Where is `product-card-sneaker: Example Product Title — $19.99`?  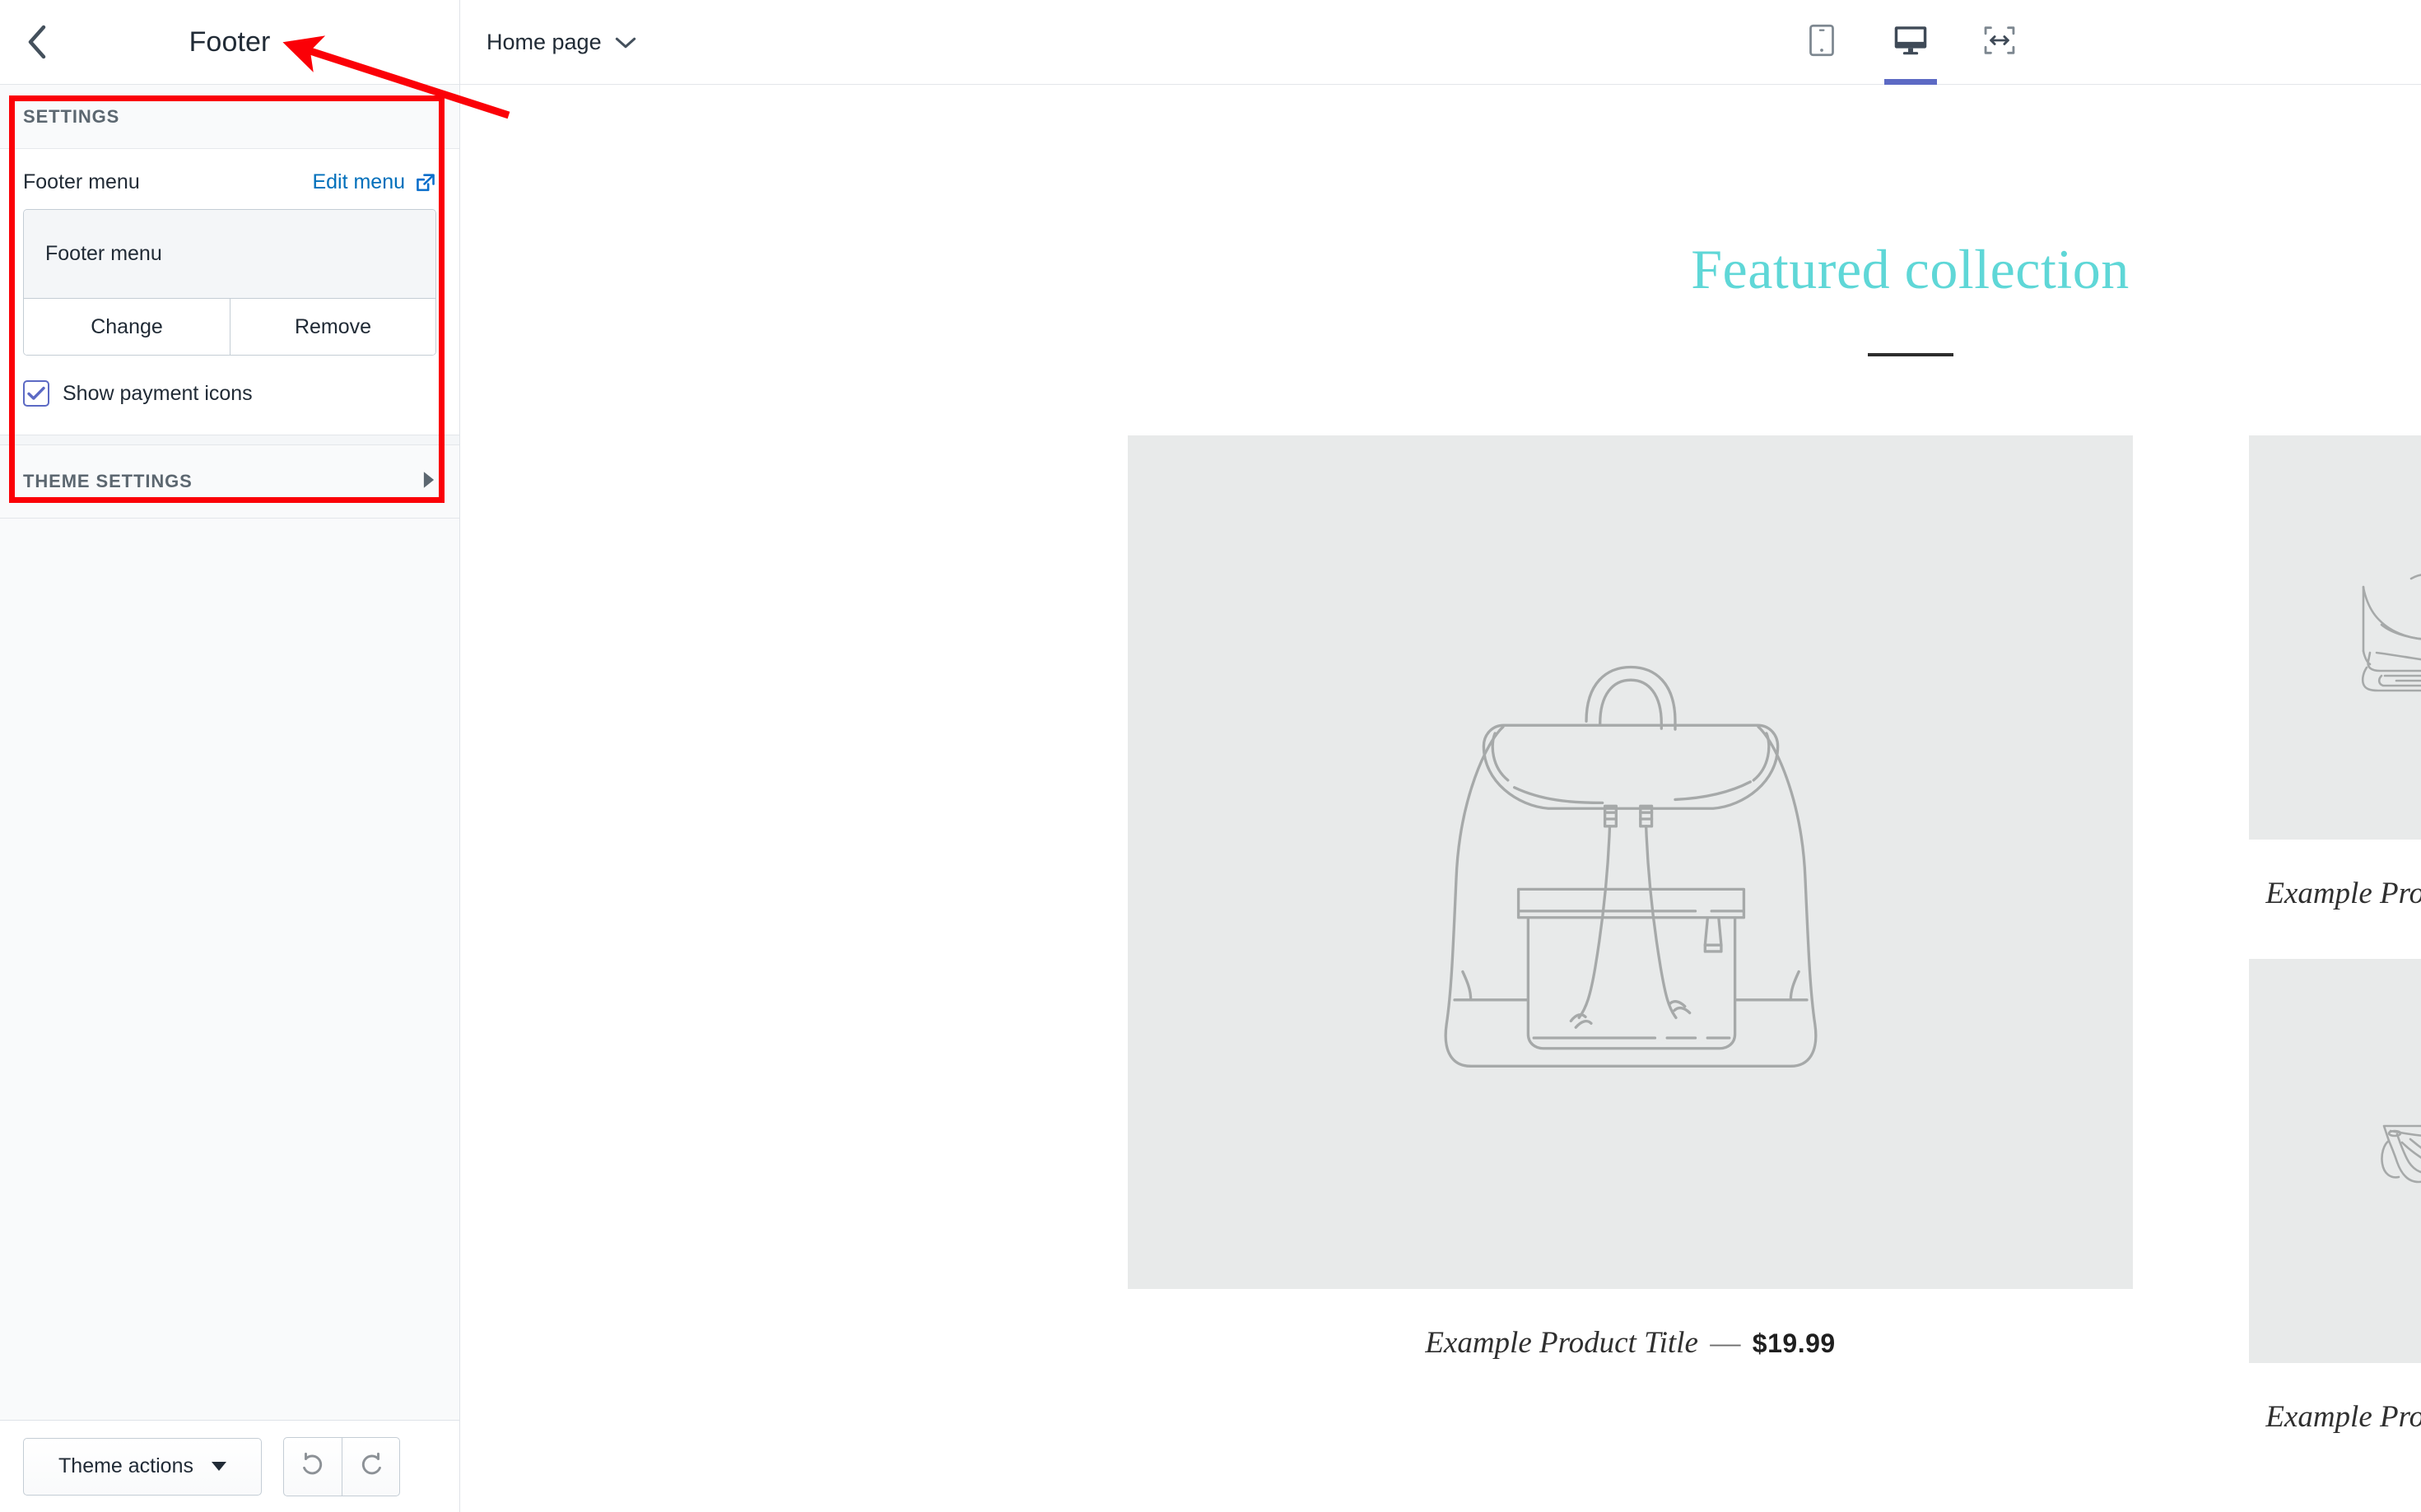 product-card-sneaker: Example Product Title — $19.99 is located at coordinates (2335, 673).